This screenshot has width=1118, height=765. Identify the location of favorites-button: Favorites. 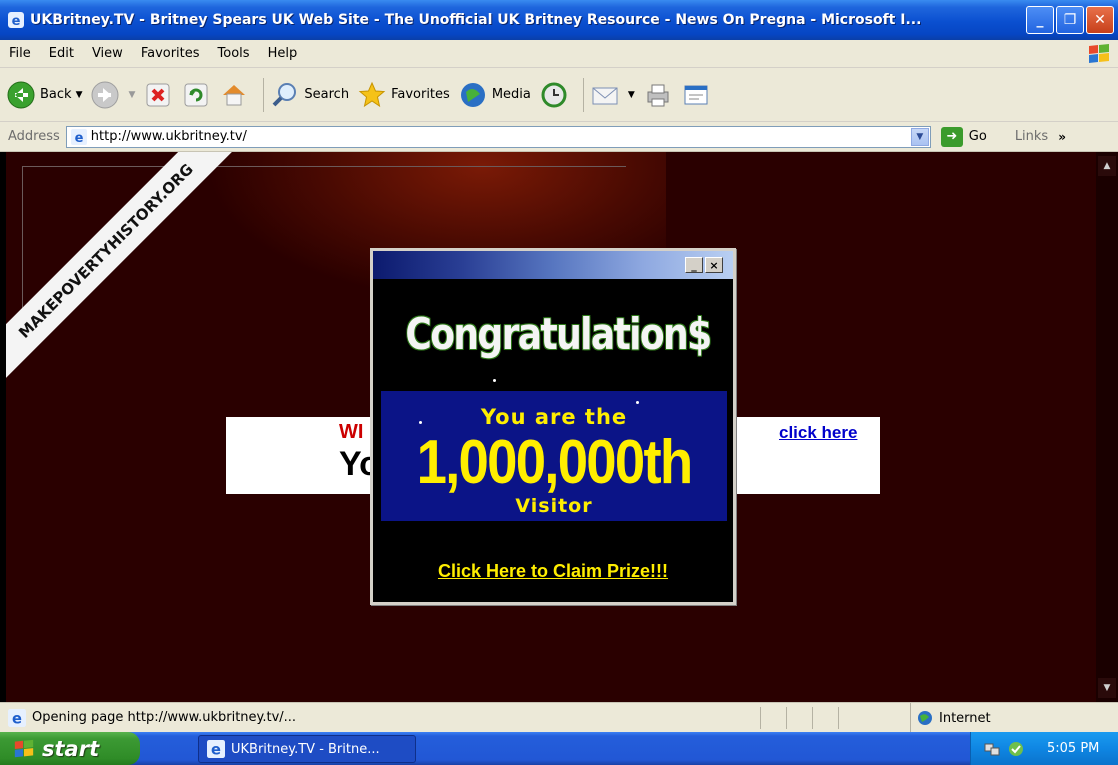
(403, 95).